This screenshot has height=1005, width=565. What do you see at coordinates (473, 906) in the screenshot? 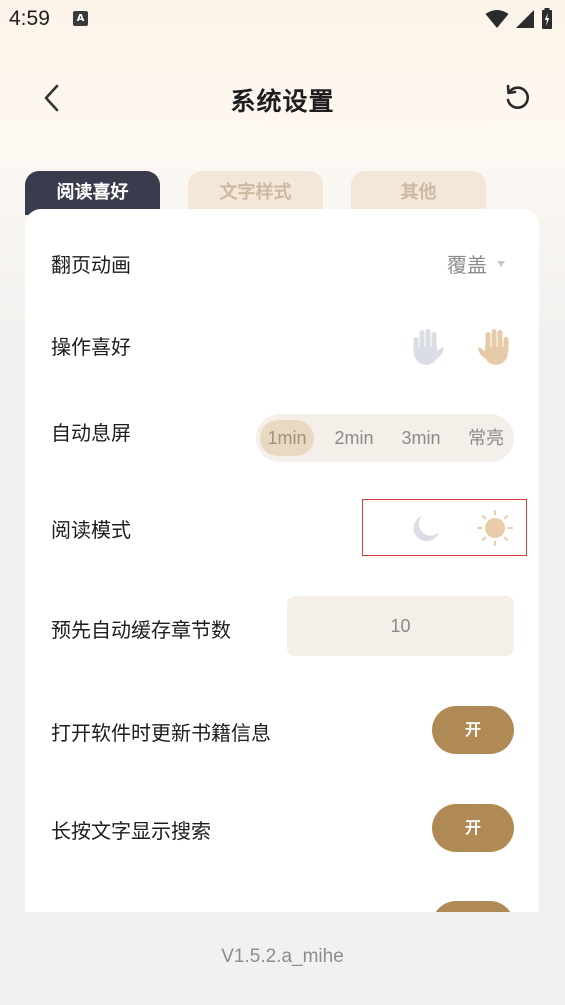
I see `next-setting-toggle` at bounding box center [473, 906].